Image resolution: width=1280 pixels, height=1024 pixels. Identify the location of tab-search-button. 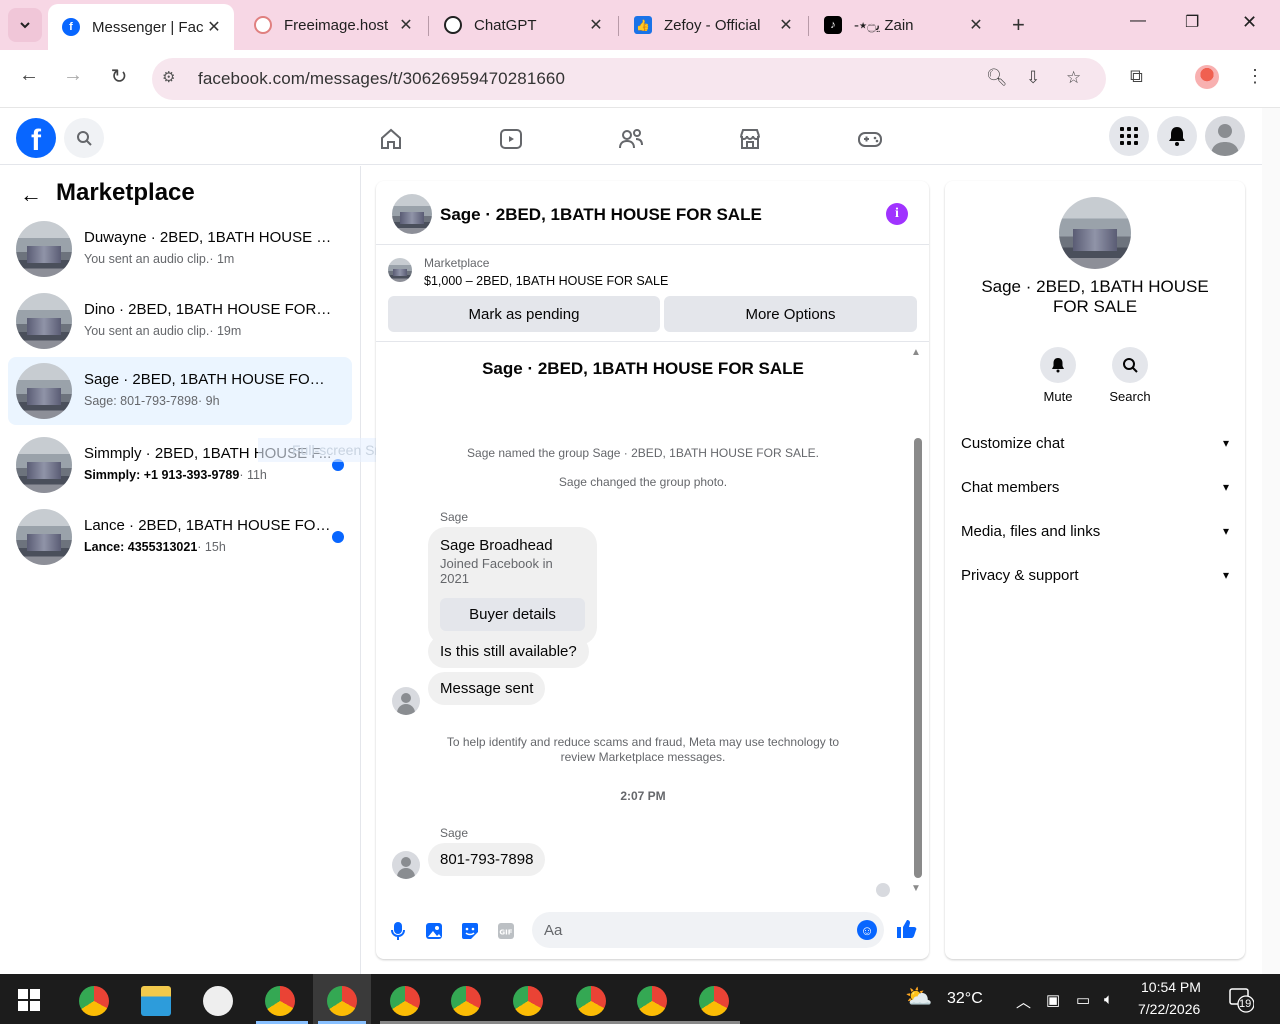
(25, 25).